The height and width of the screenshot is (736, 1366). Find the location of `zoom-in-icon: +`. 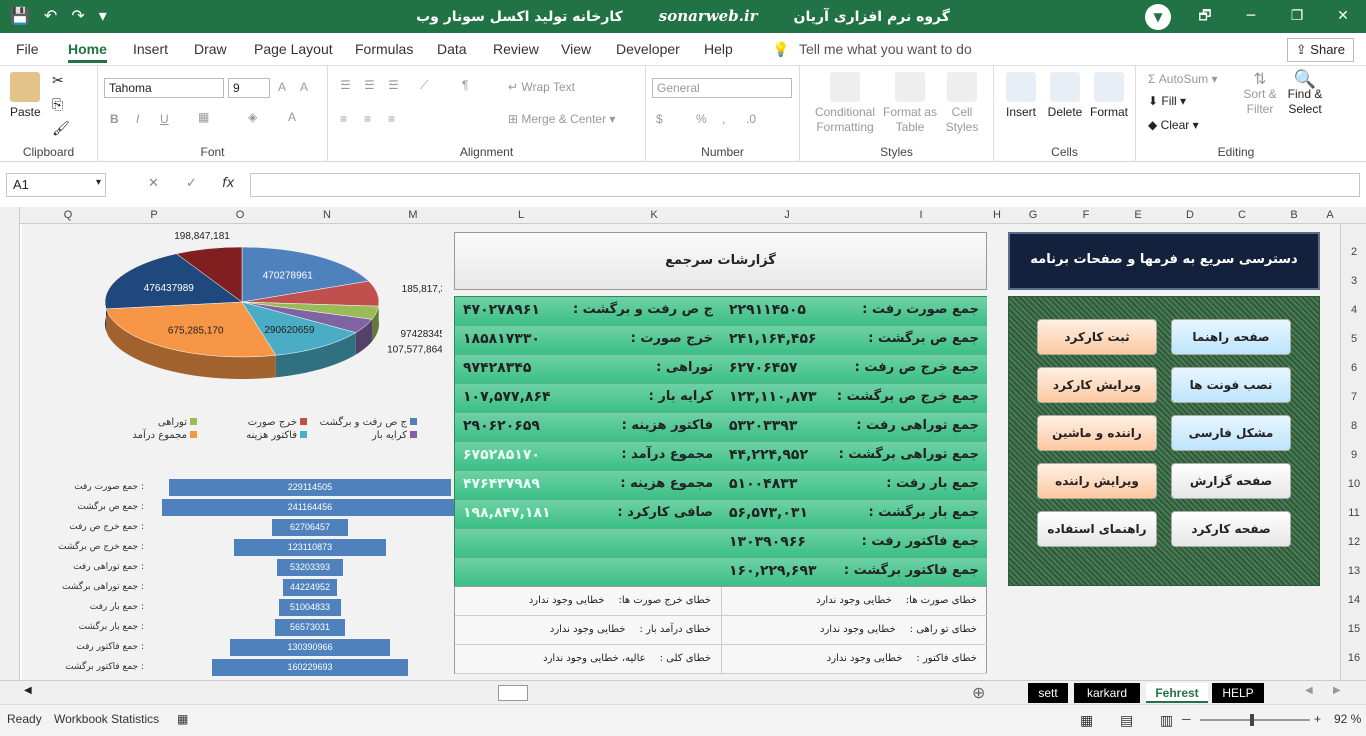

zoom-in-icon: + is located at coordinates (1317, 719).